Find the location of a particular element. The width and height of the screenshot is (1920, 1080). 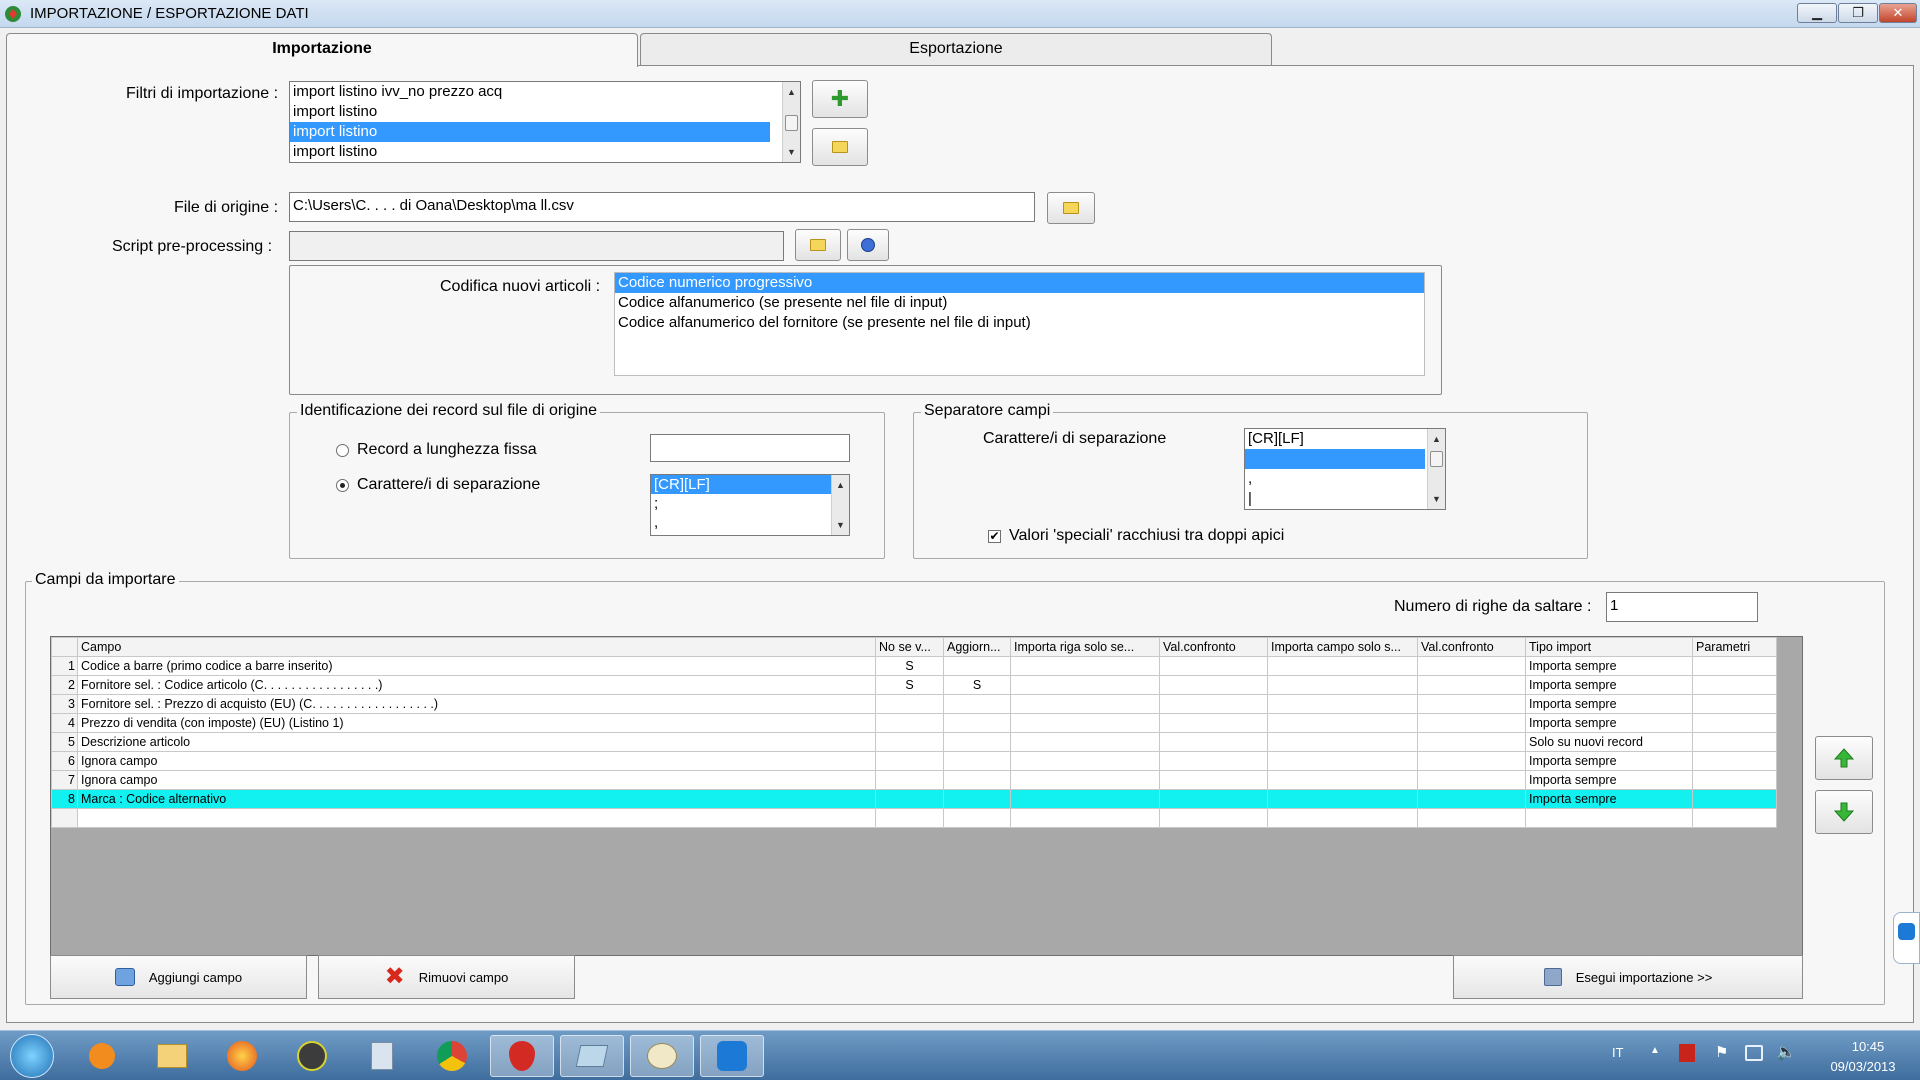

fixed-length-input is located at coordinates (750, 448).